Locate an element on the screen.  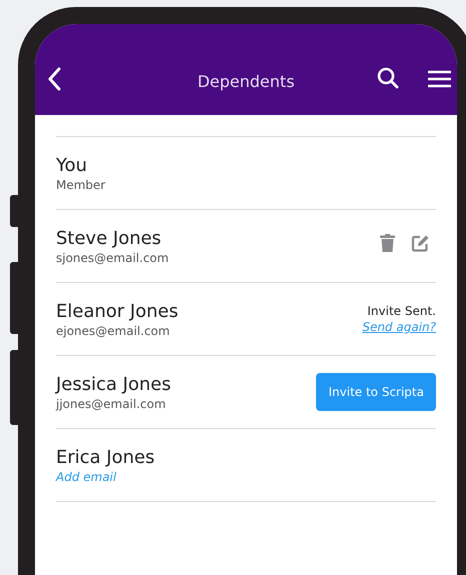
send-again-link: Send again? is located at coordinates (399, 327).